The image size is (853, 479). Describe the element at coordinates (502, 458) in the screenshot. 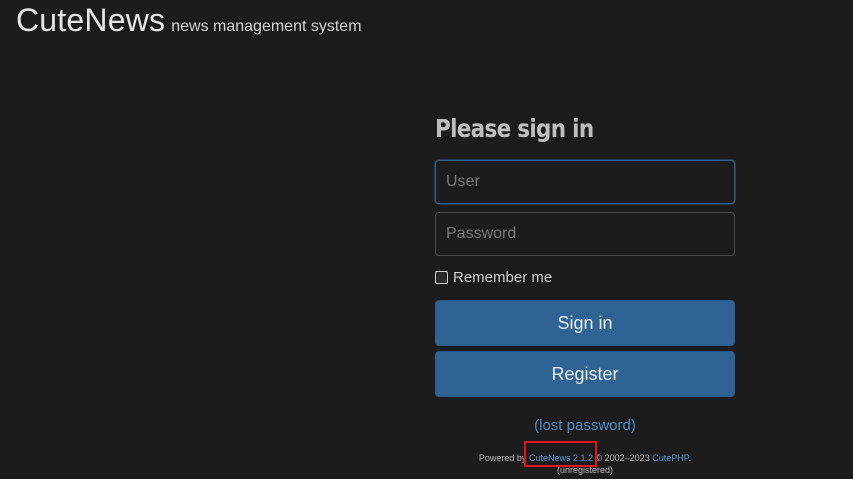

I see `powered-by-text: Powered by` at that location.